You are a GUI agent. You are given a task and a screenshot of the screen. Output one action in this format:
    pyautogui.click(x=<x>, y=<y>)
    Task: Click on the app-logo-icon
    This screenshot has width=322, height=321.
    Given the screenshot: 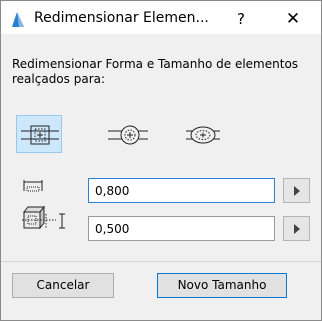 What is the action you would take?
    pyautogui.click(x=17, y=20)
    